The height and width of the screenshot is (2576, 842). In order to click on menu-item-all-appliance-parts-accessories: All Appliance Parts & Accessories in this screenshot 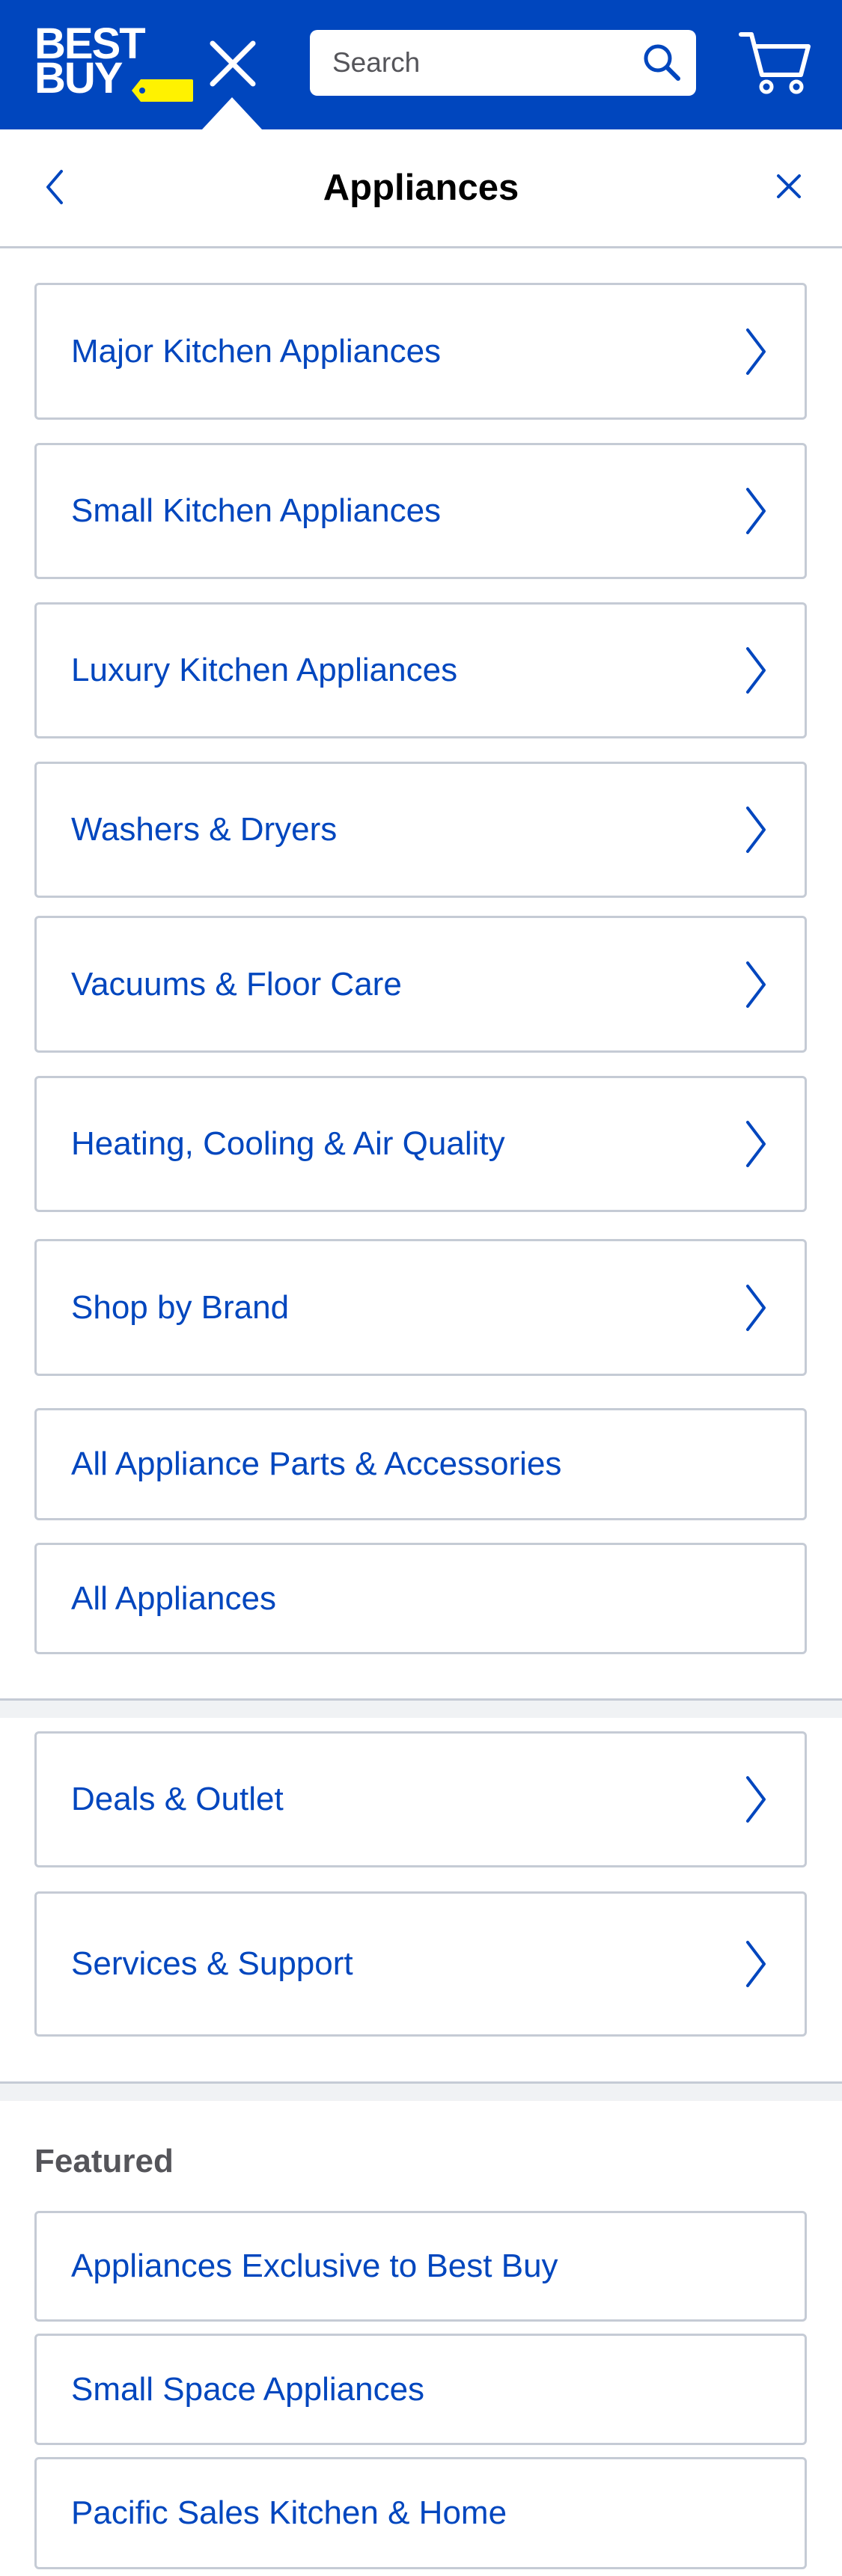, I will do `click(420, 1464)`.